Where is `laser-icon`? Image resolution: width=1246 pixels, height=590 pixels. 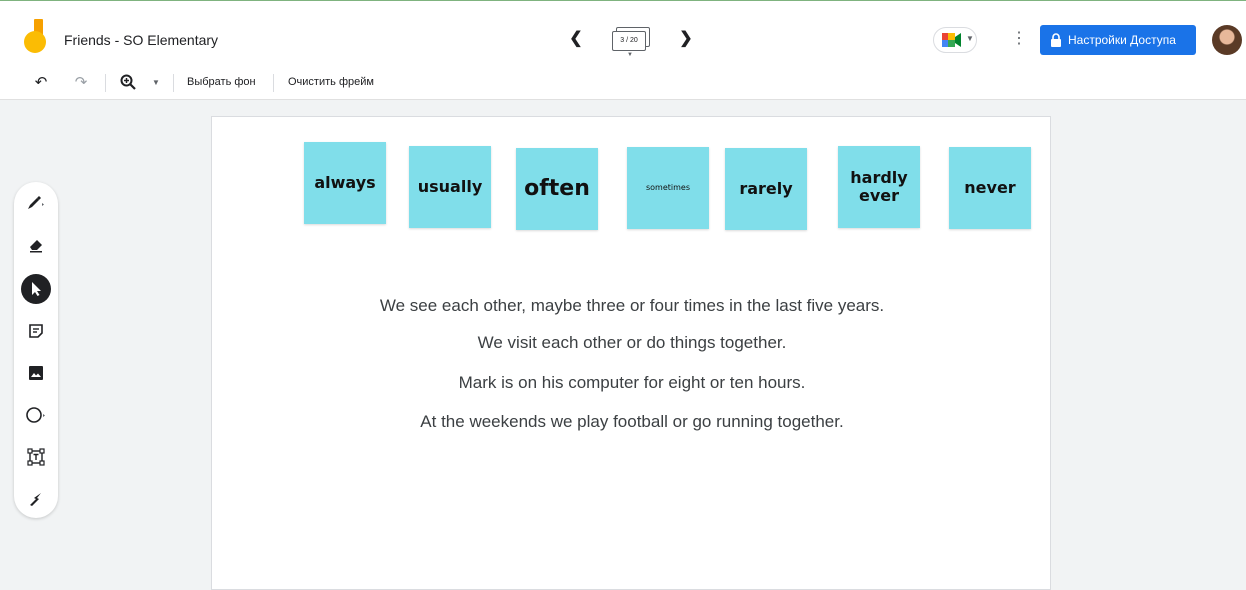
laser-icon is located at coordinates (35, 499).